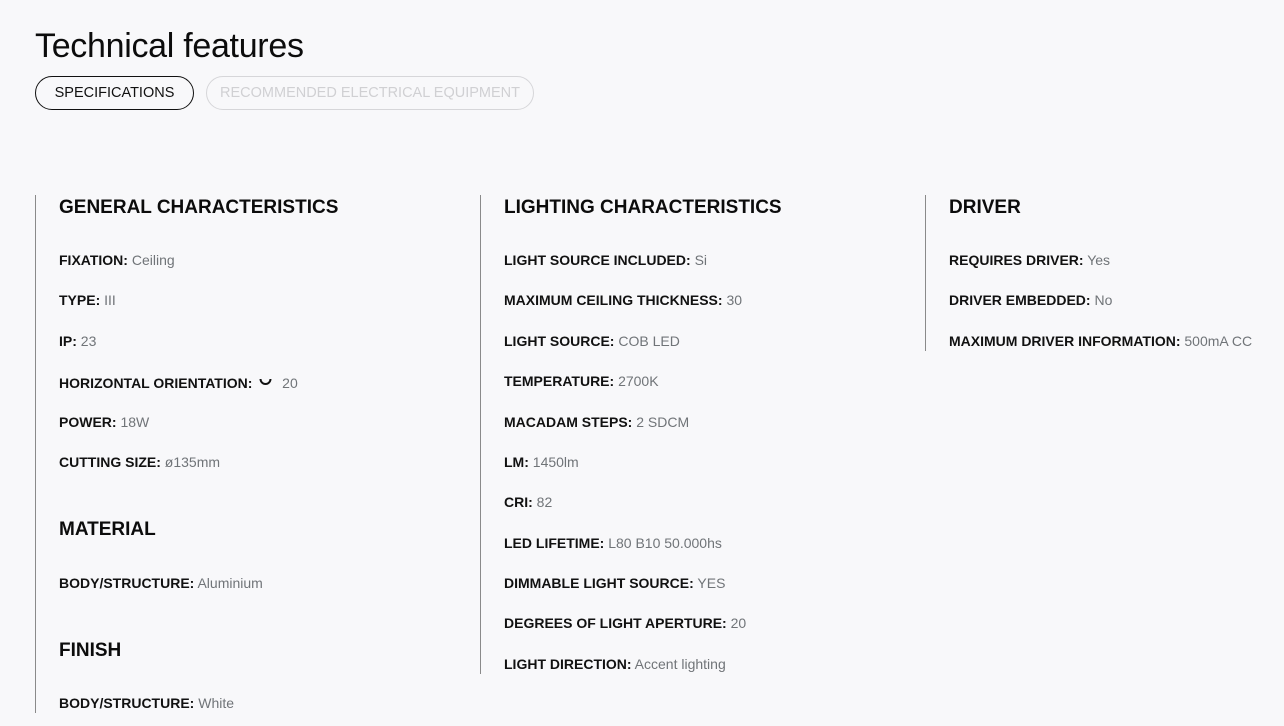  I want to click on spec-key: MAXIMUM DRIVER INFORMATION:, so click(1065, 341).